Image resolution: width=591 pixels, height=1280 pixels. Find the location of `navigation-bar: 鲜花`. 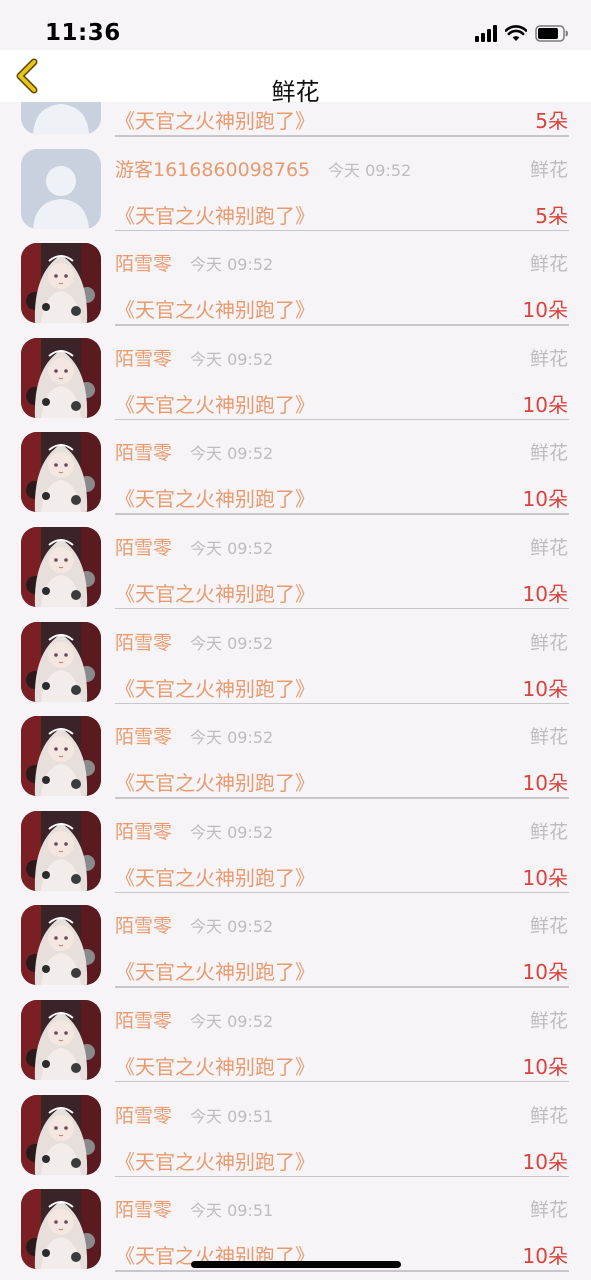

navigation-bar: 鲜花 is located at coordinates (295, 78).